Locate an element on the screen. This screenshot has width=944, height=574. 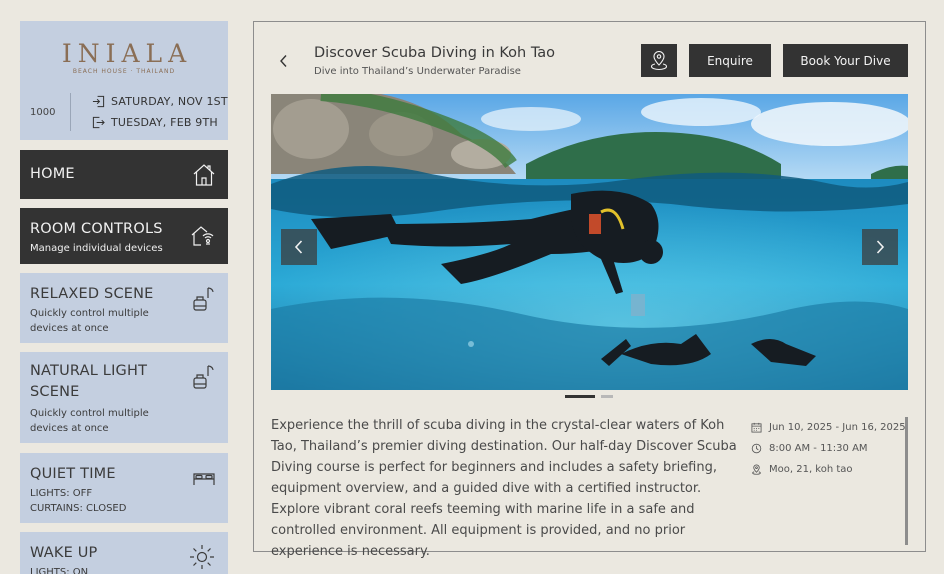
map-pin-icon is located at coordinates (659, 60).